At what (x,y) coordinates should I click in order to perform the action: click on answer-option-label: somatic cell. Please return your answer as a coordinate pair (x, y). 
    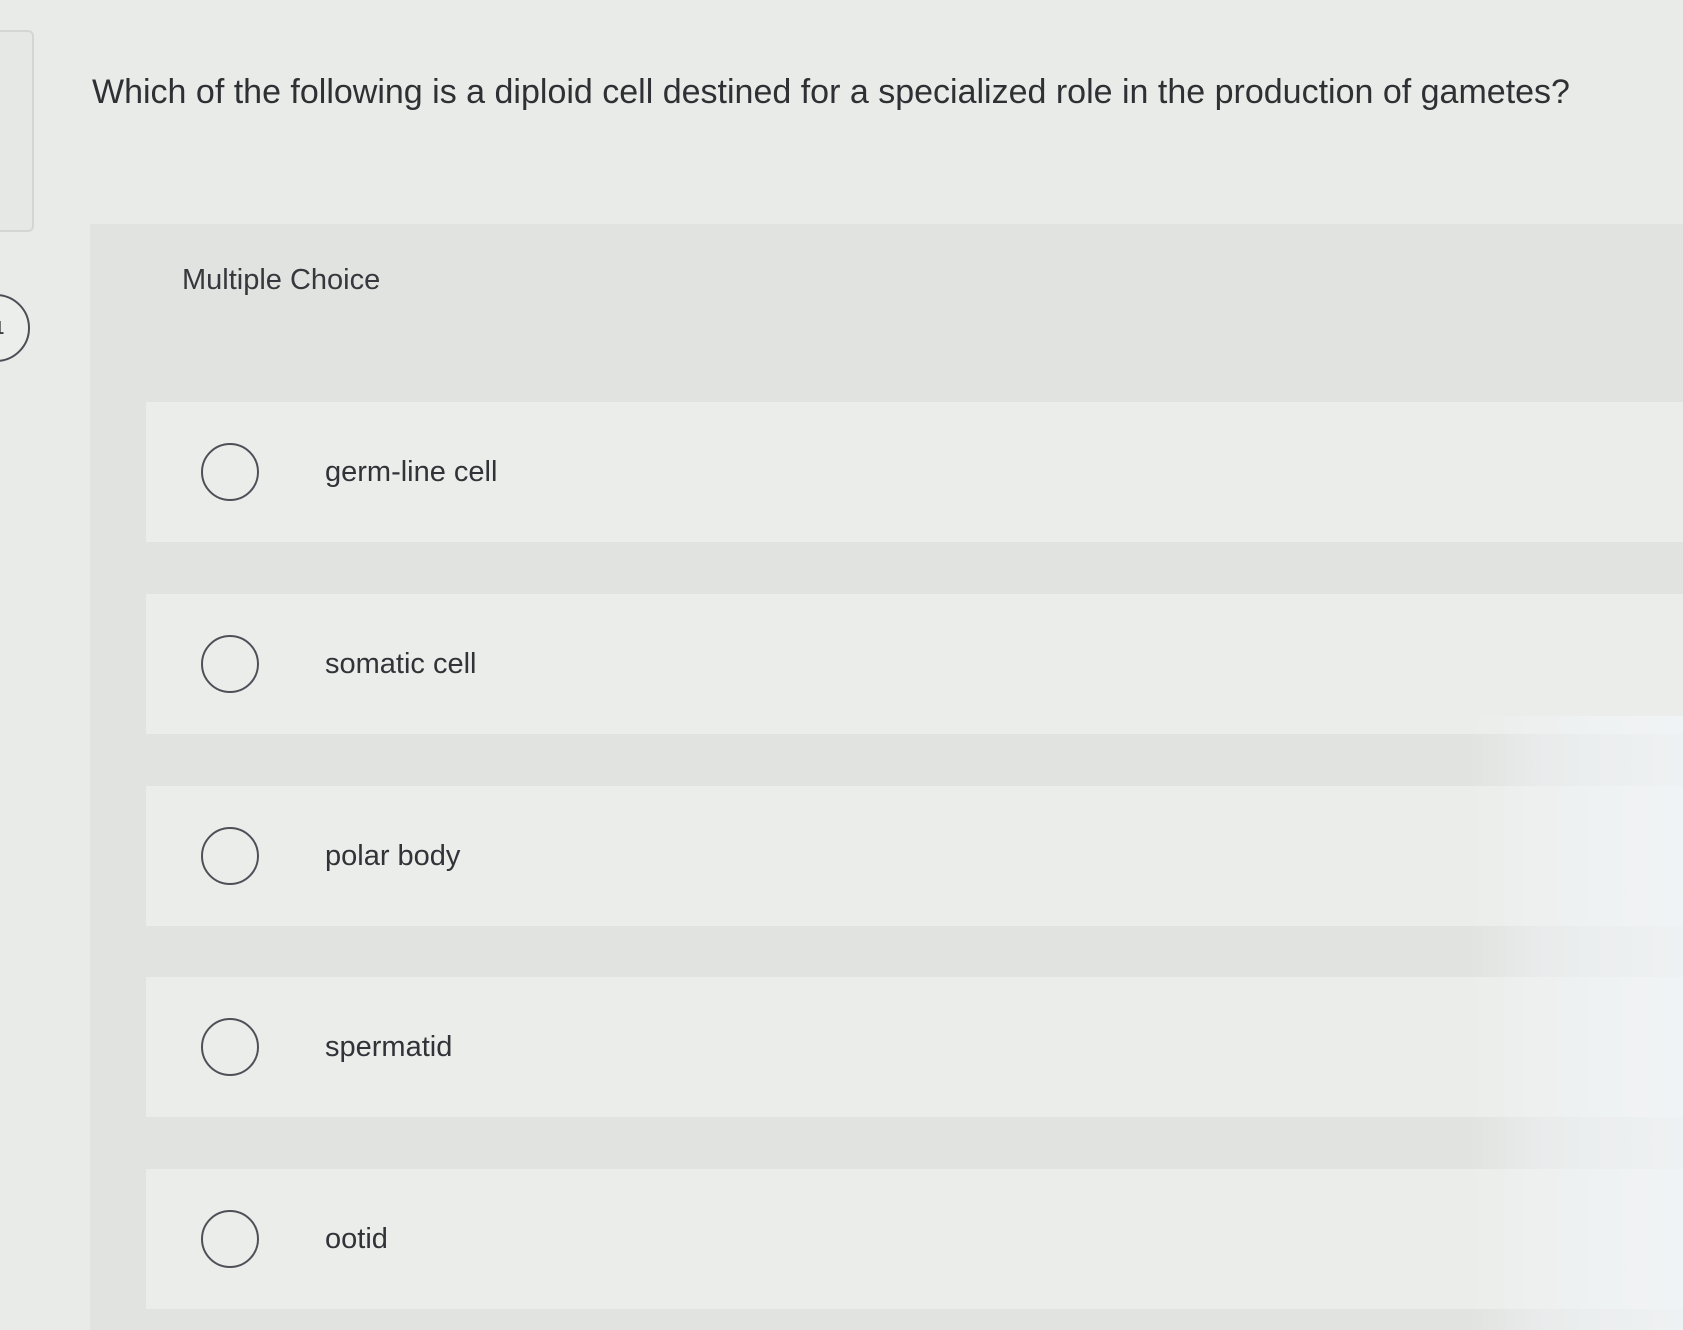
    Looking at the image, I should click on (401, 663).